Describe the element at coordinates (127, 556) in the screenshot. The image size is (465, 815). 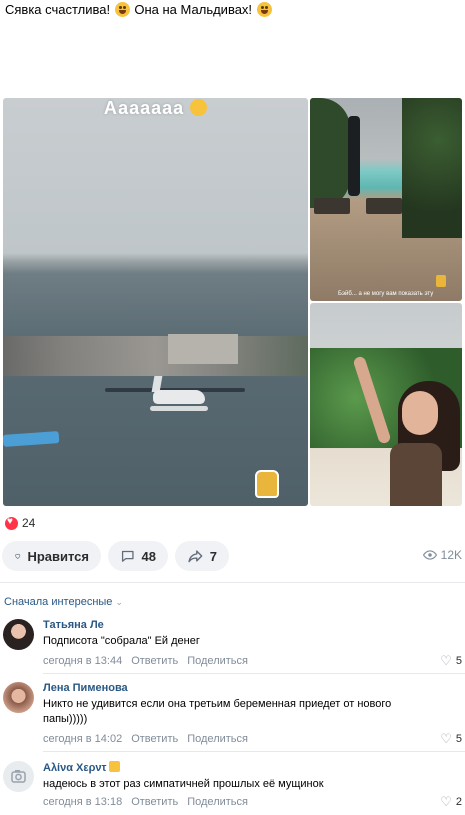
I see `comment-icon` at that location.